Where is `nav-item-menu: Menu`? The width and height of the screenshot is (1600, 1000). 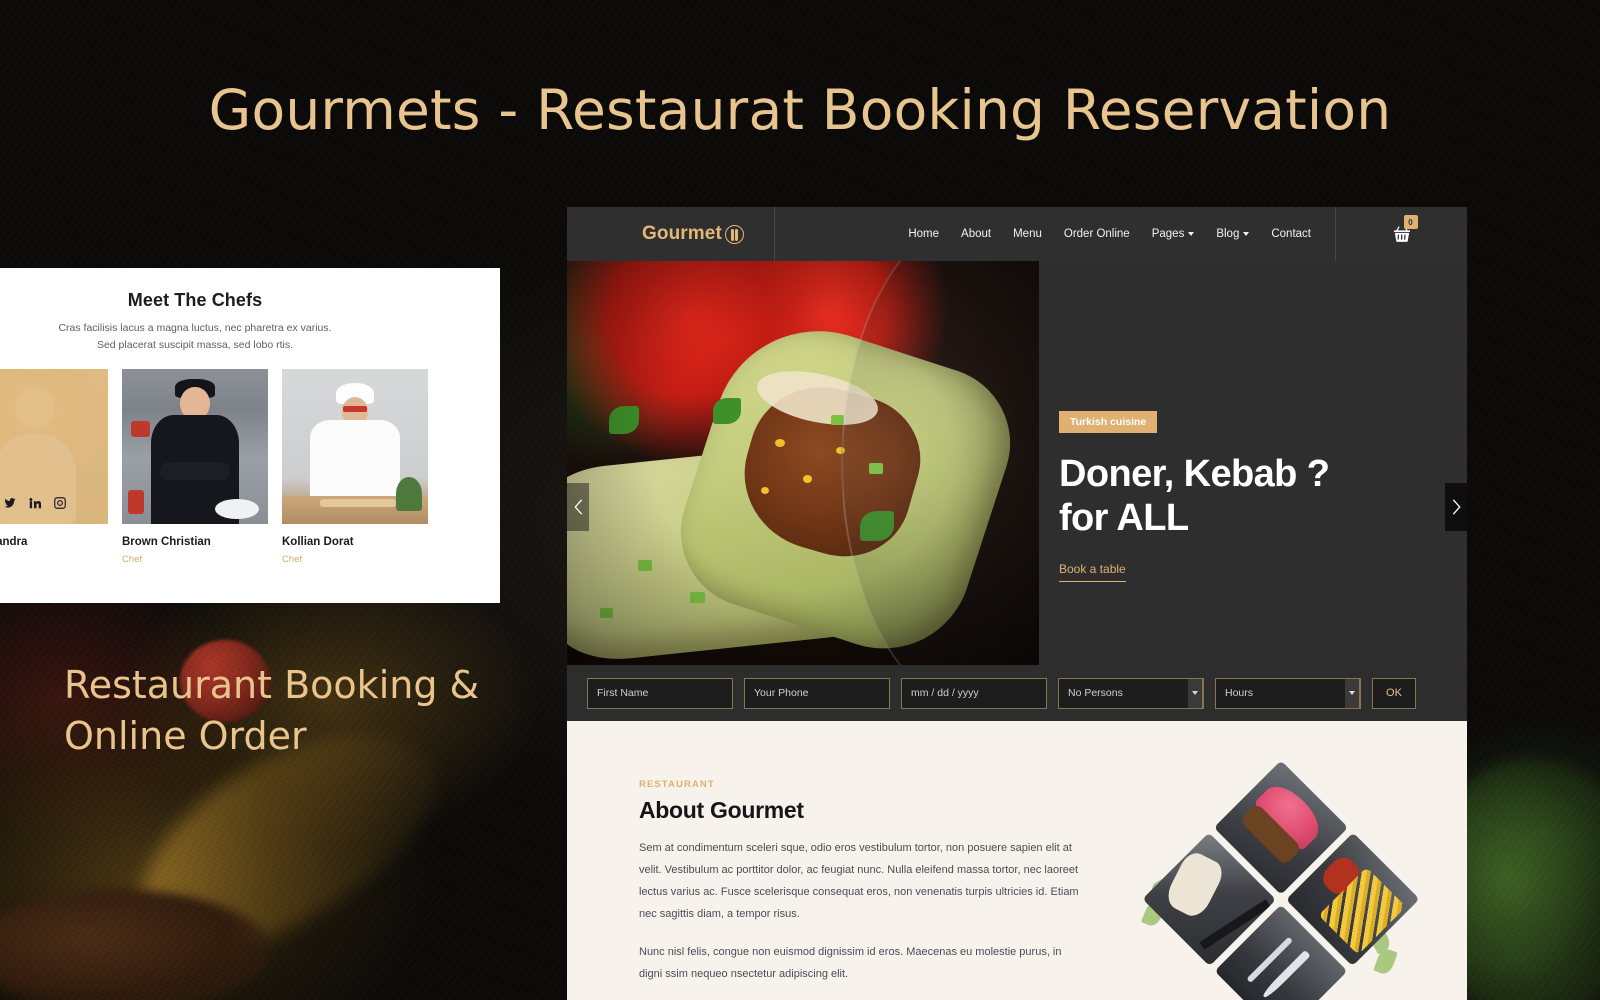
nav-item-menu: Menu is located at coordinates (1027, 234).